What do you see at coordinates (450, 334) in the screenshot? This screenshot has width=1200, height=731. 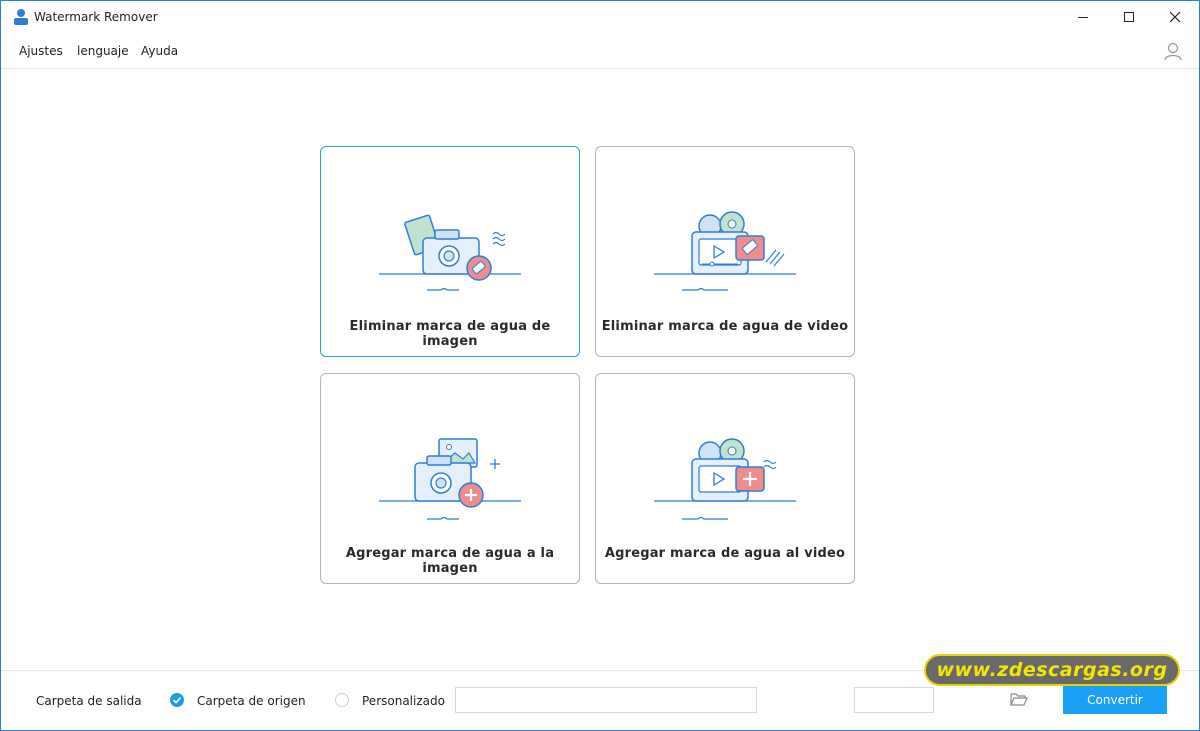 I see `card-label: Eliminar marca de agua de imagen` at bounding box center [450, 334].